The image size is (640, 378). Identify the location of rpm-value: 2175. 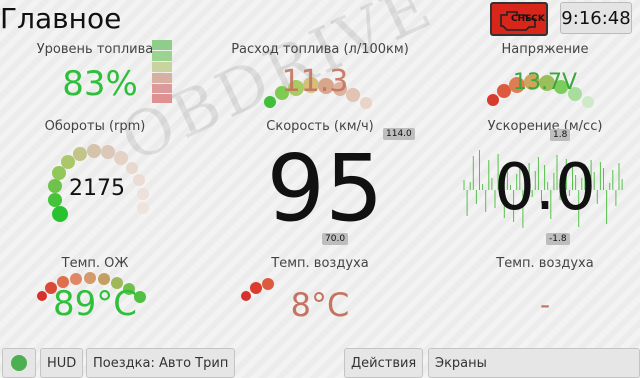
(97, 188).